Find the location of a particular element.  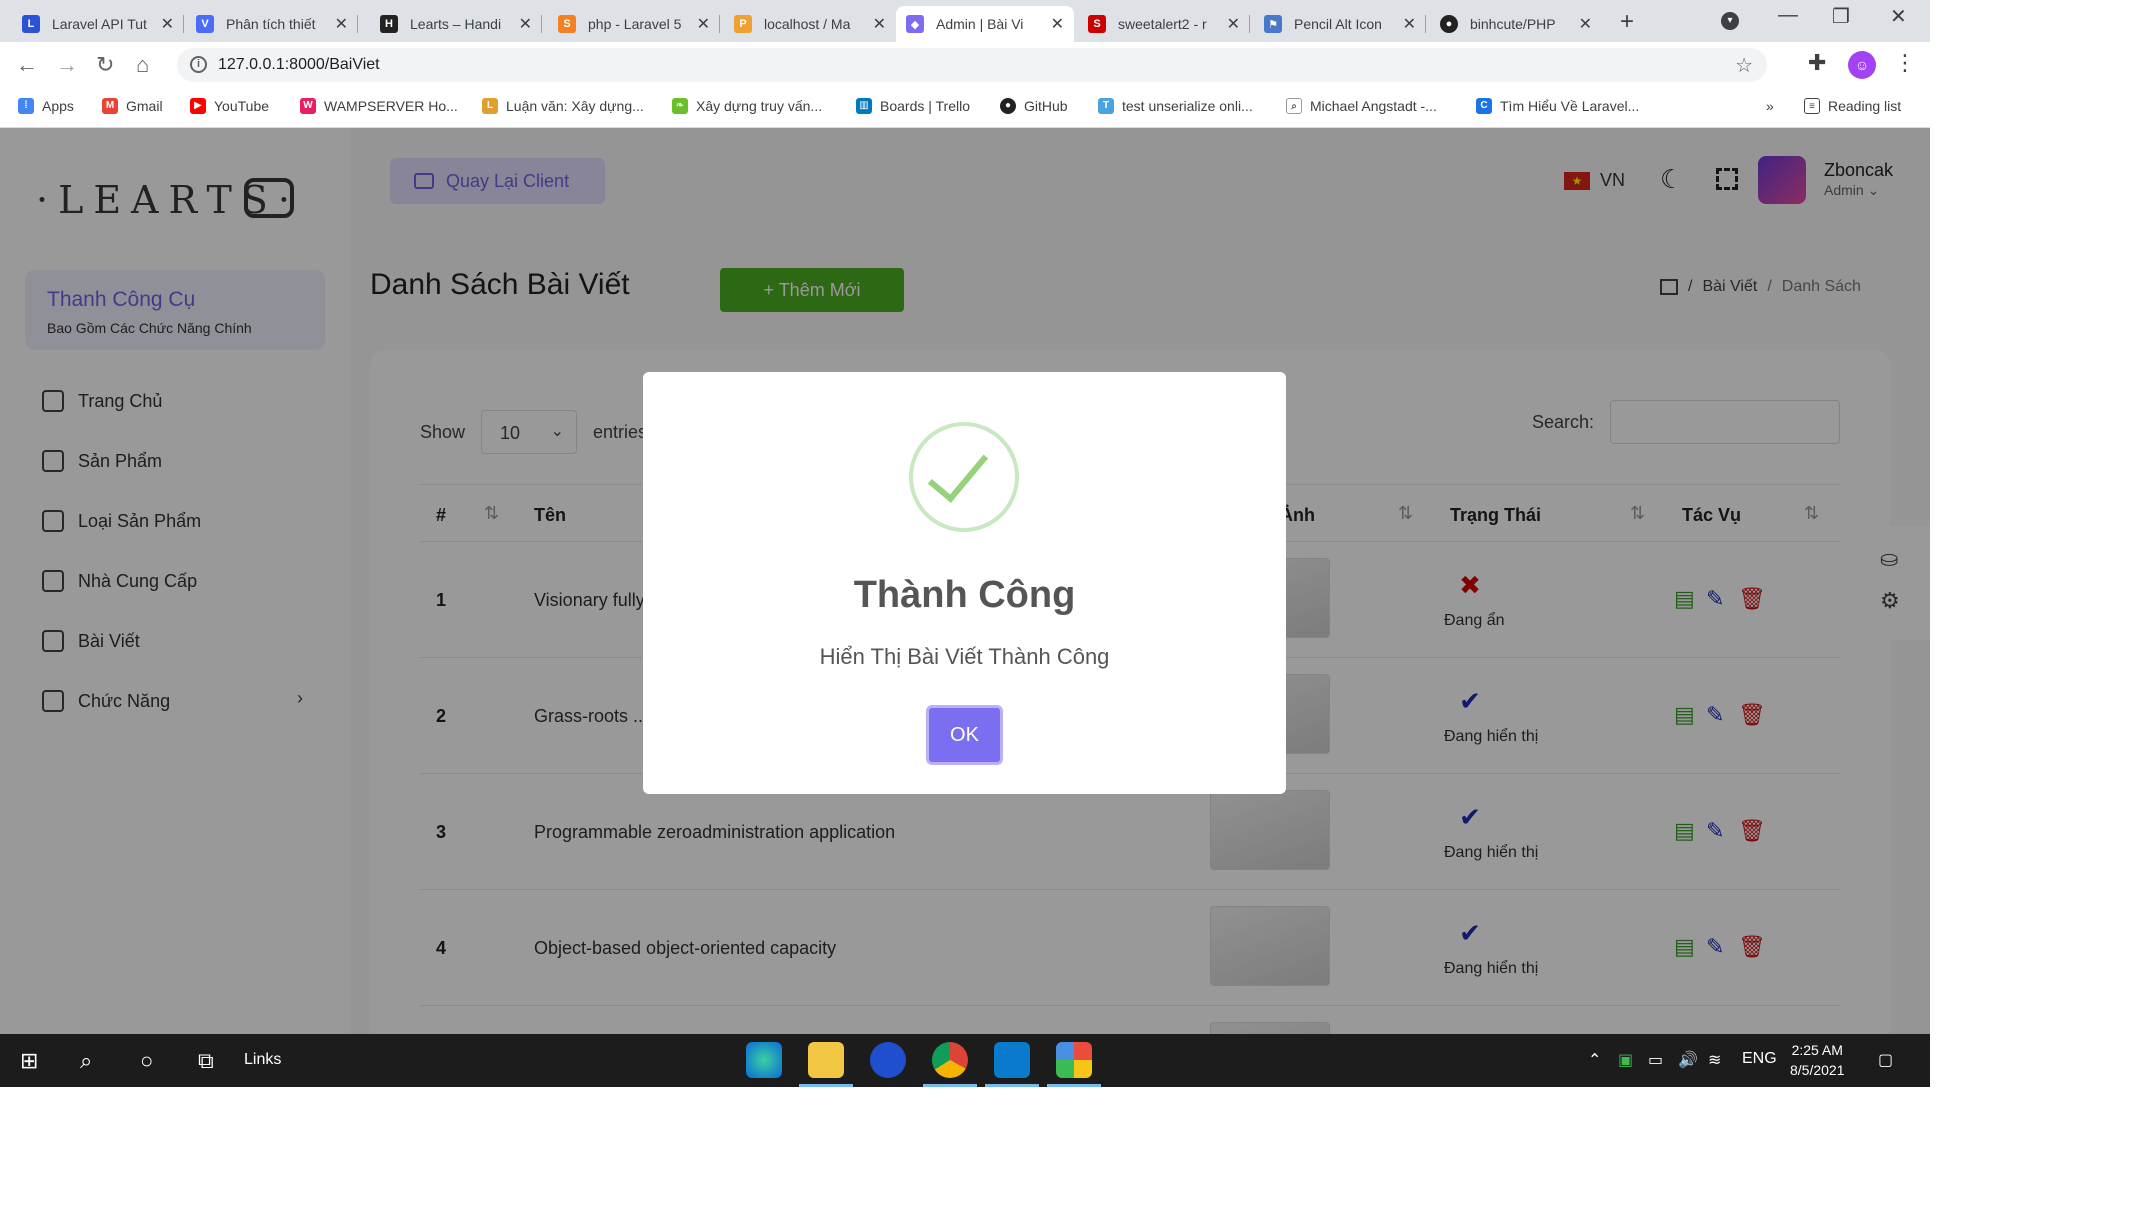

browser-tab: L Laravel API Tut ✕ is located at coordinates (98, 24).